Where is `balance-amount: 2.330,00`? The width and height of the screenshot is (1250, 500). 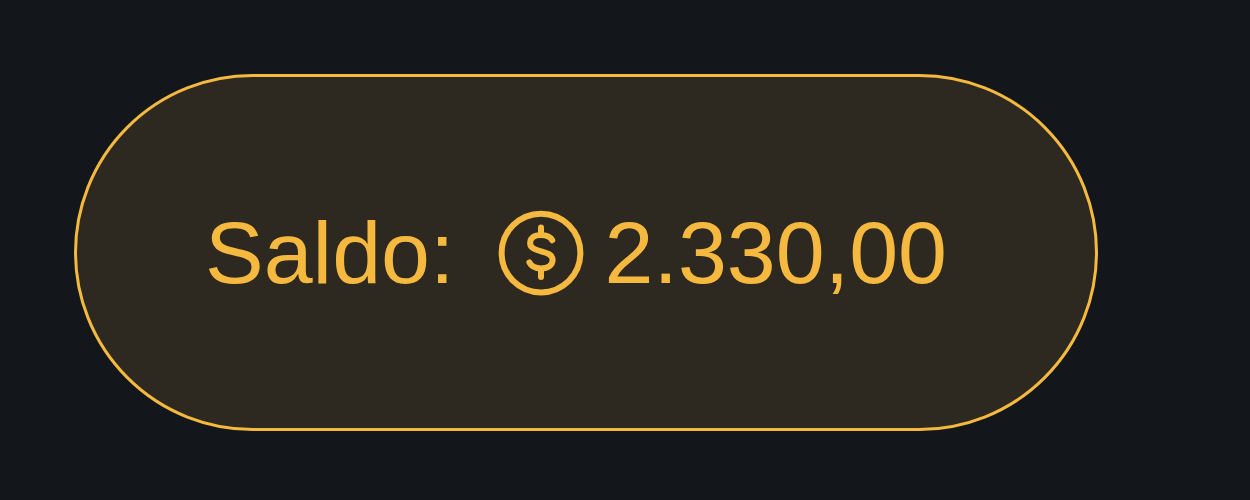
balance-amount: 2.330,00 is located at coordinates (776, 252).